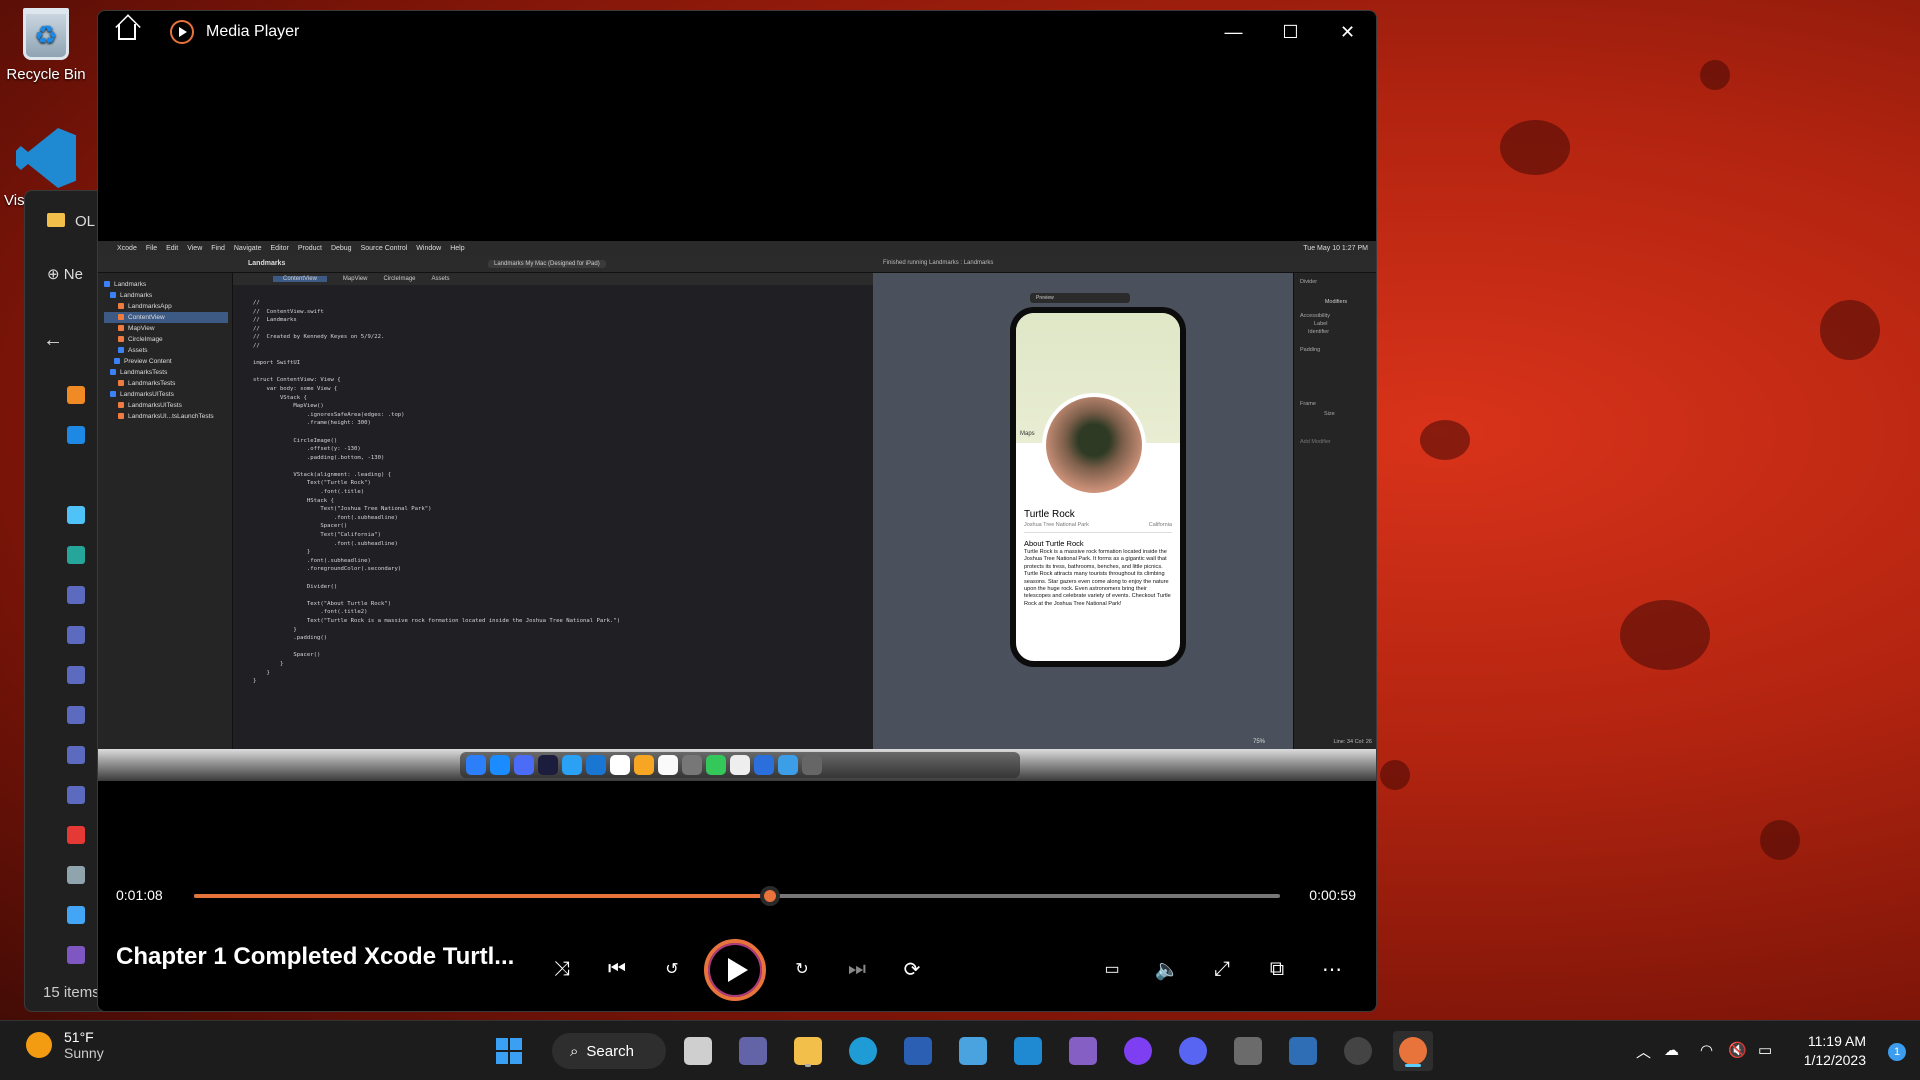 The width and height of the screenshot is (1920, 1080). What do you see at coordinates (1332, 969) in the screenshot?
I see `more-options-icon: ⋯` at bounding box center [1332, 969].